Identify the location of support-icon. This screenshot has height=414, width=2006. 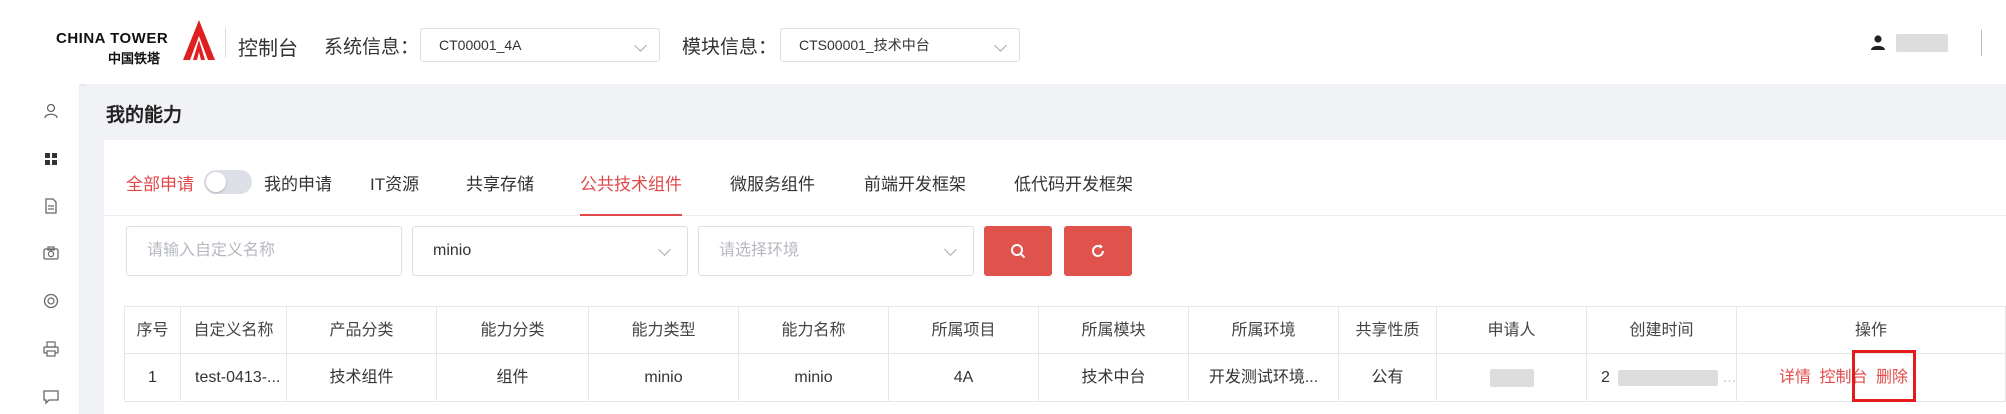
(51, 301).